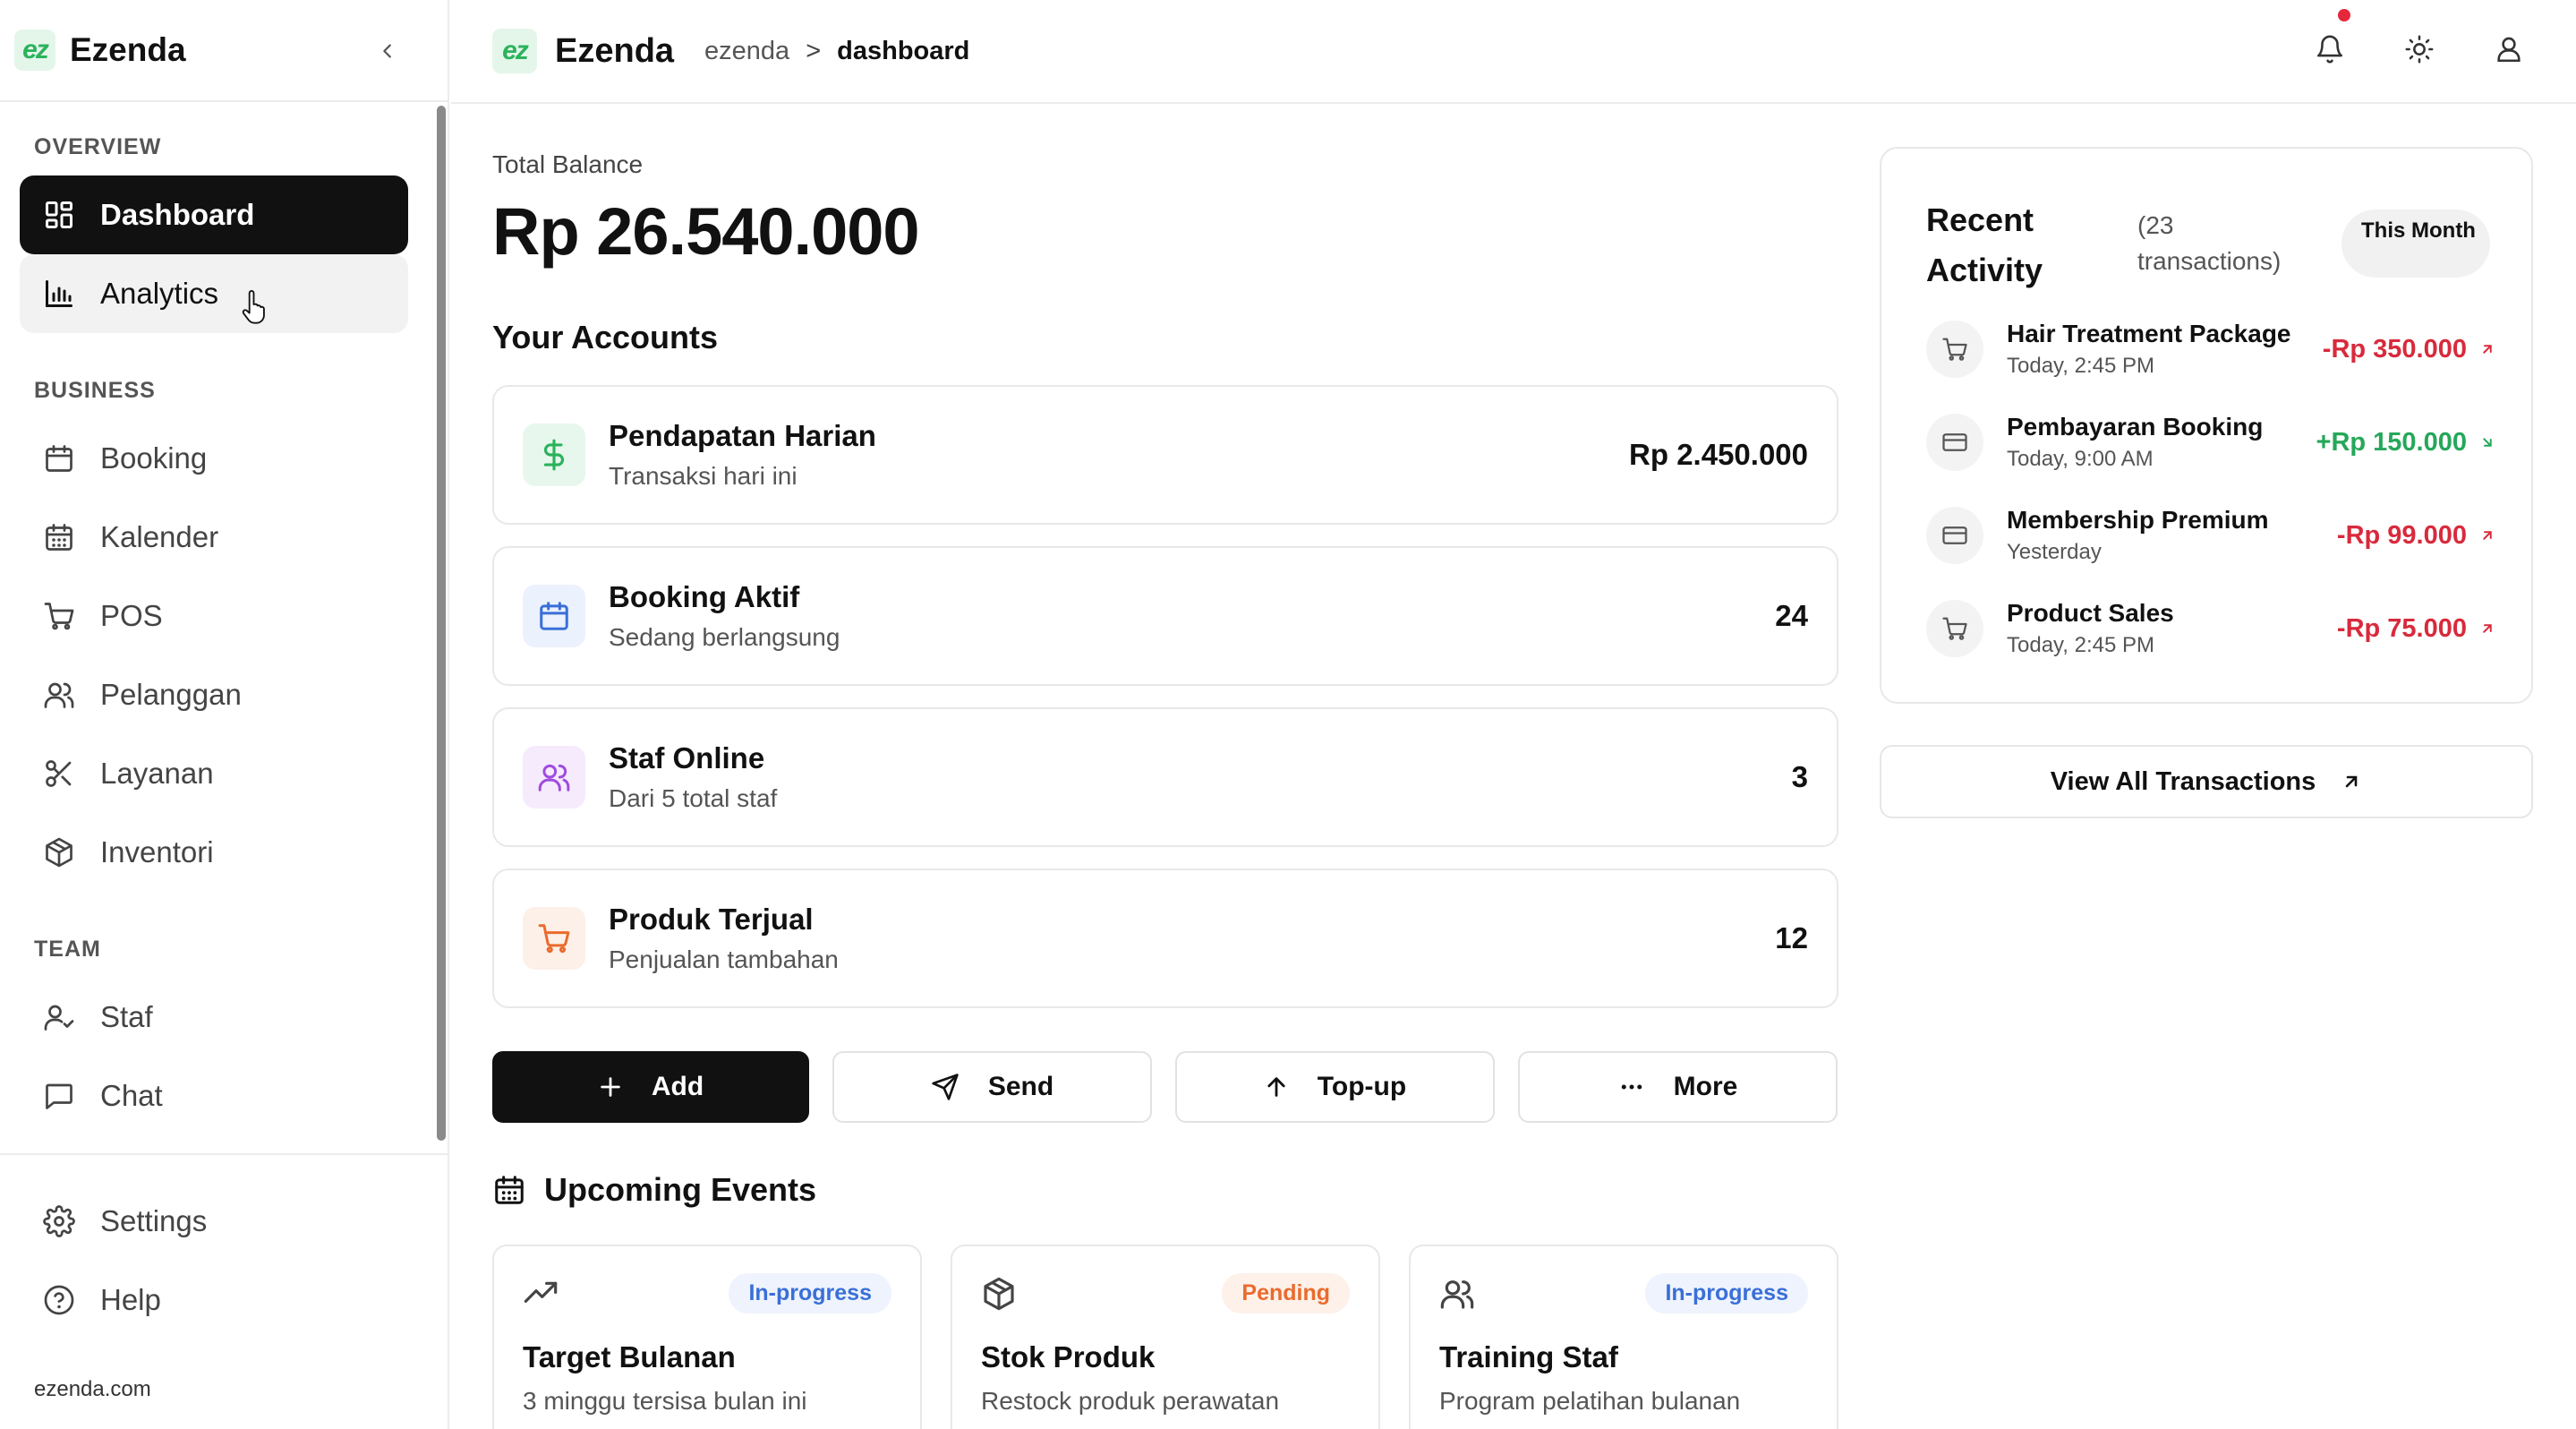  I want to click on sidebar-item-booking: Booking, so click(214, 458).